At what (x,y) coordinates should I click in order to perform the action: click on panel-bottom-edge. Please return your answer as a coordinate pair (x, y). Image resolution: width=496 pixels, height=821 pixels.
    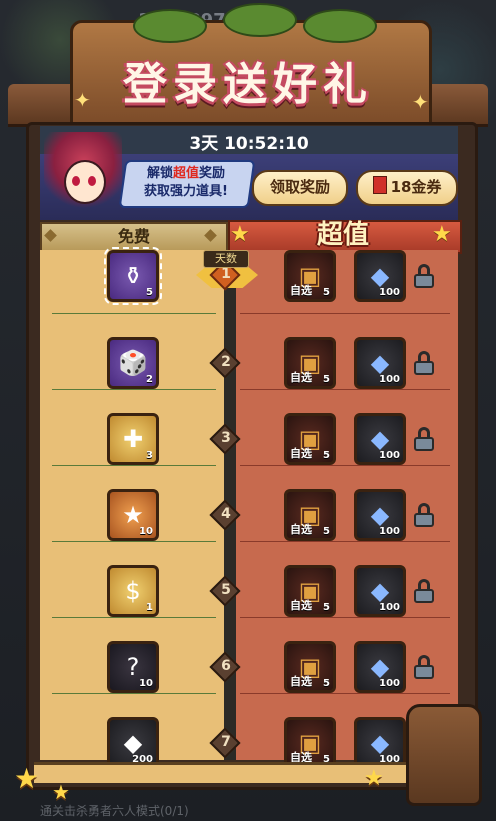
    Looking at the image, I should click on (249, 772).